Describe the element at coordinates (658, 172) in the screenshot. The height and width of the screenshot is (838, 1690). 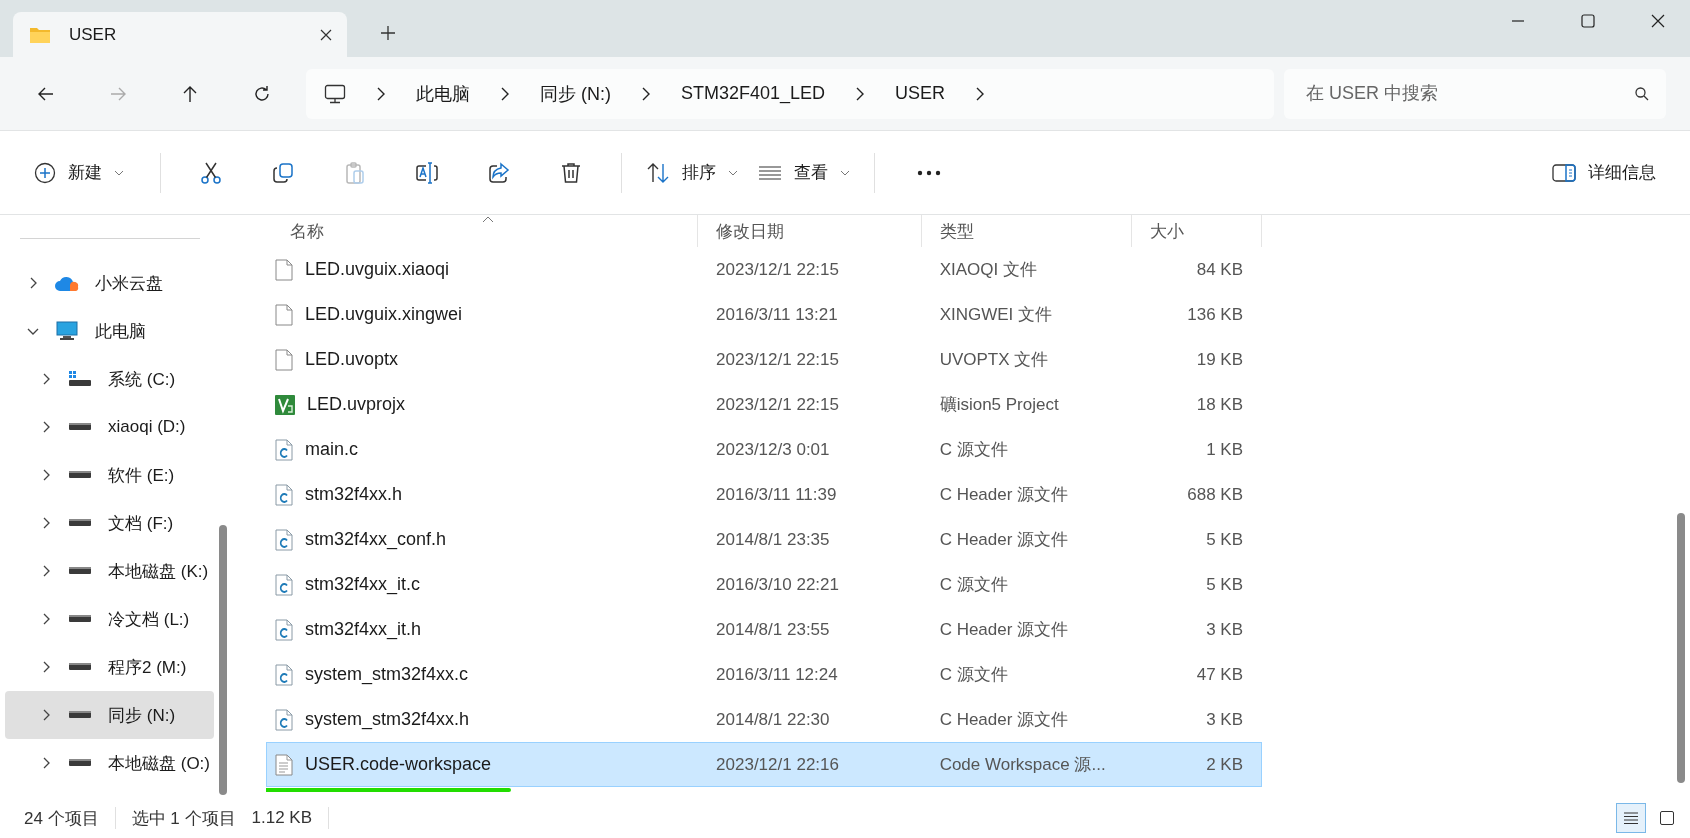
I see `sort-arrows-icon` at that location.